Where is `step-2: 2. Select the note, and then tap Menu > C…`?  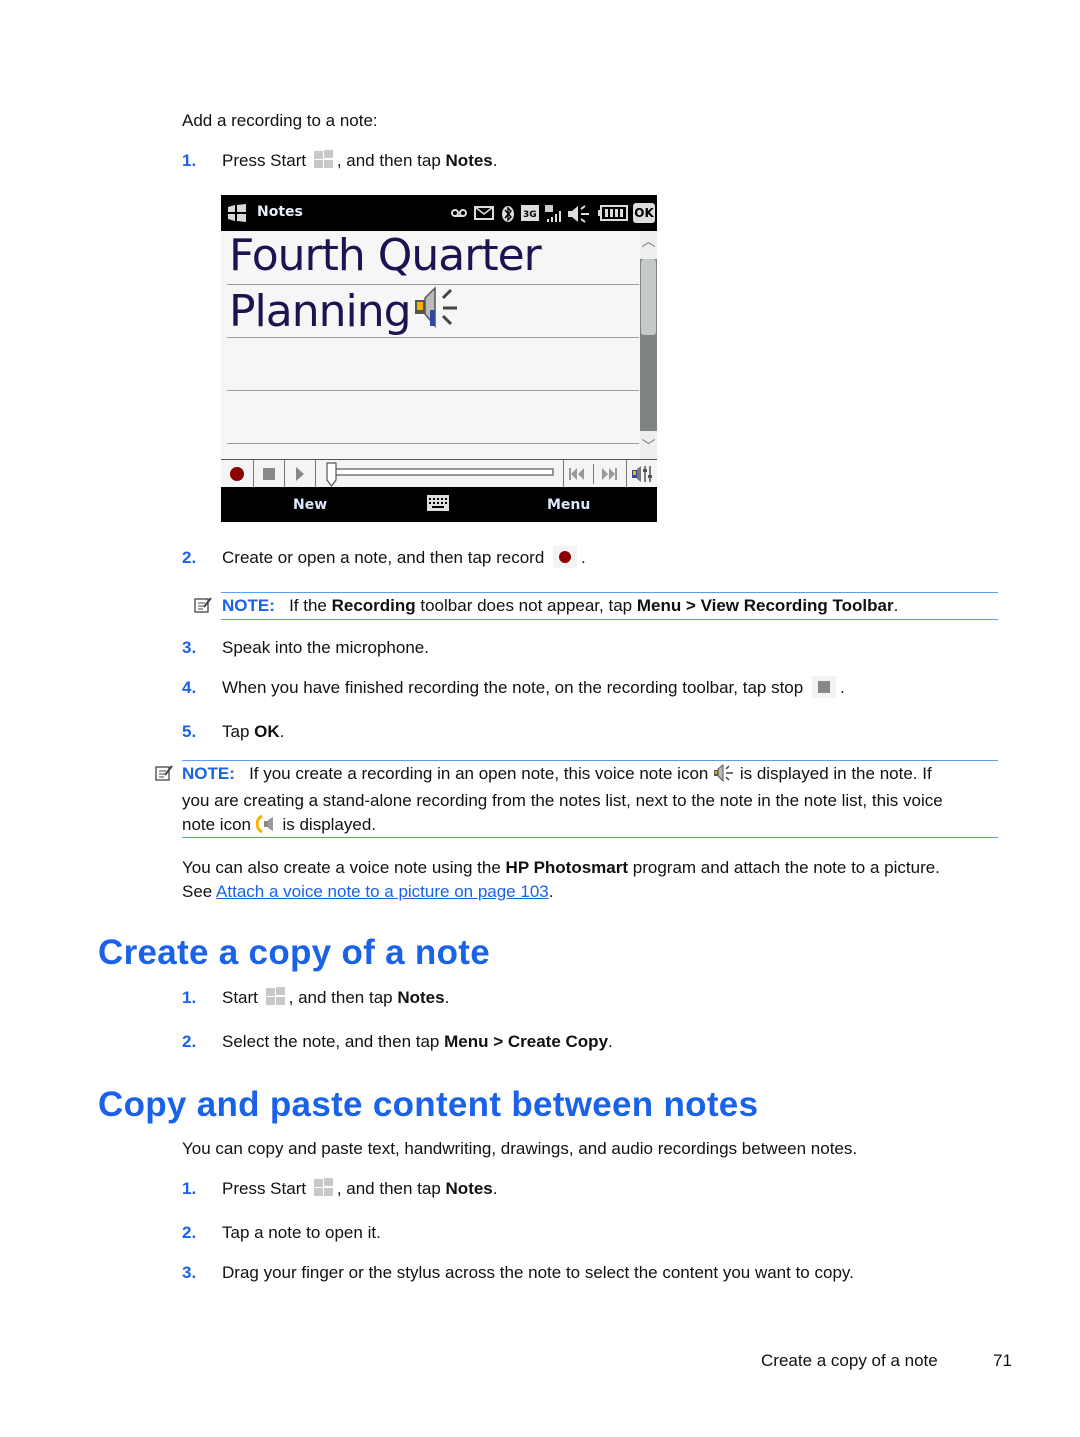 step-2: 2. Select the note, and then tap Menu > C… is located at coordinates (397, 1042).